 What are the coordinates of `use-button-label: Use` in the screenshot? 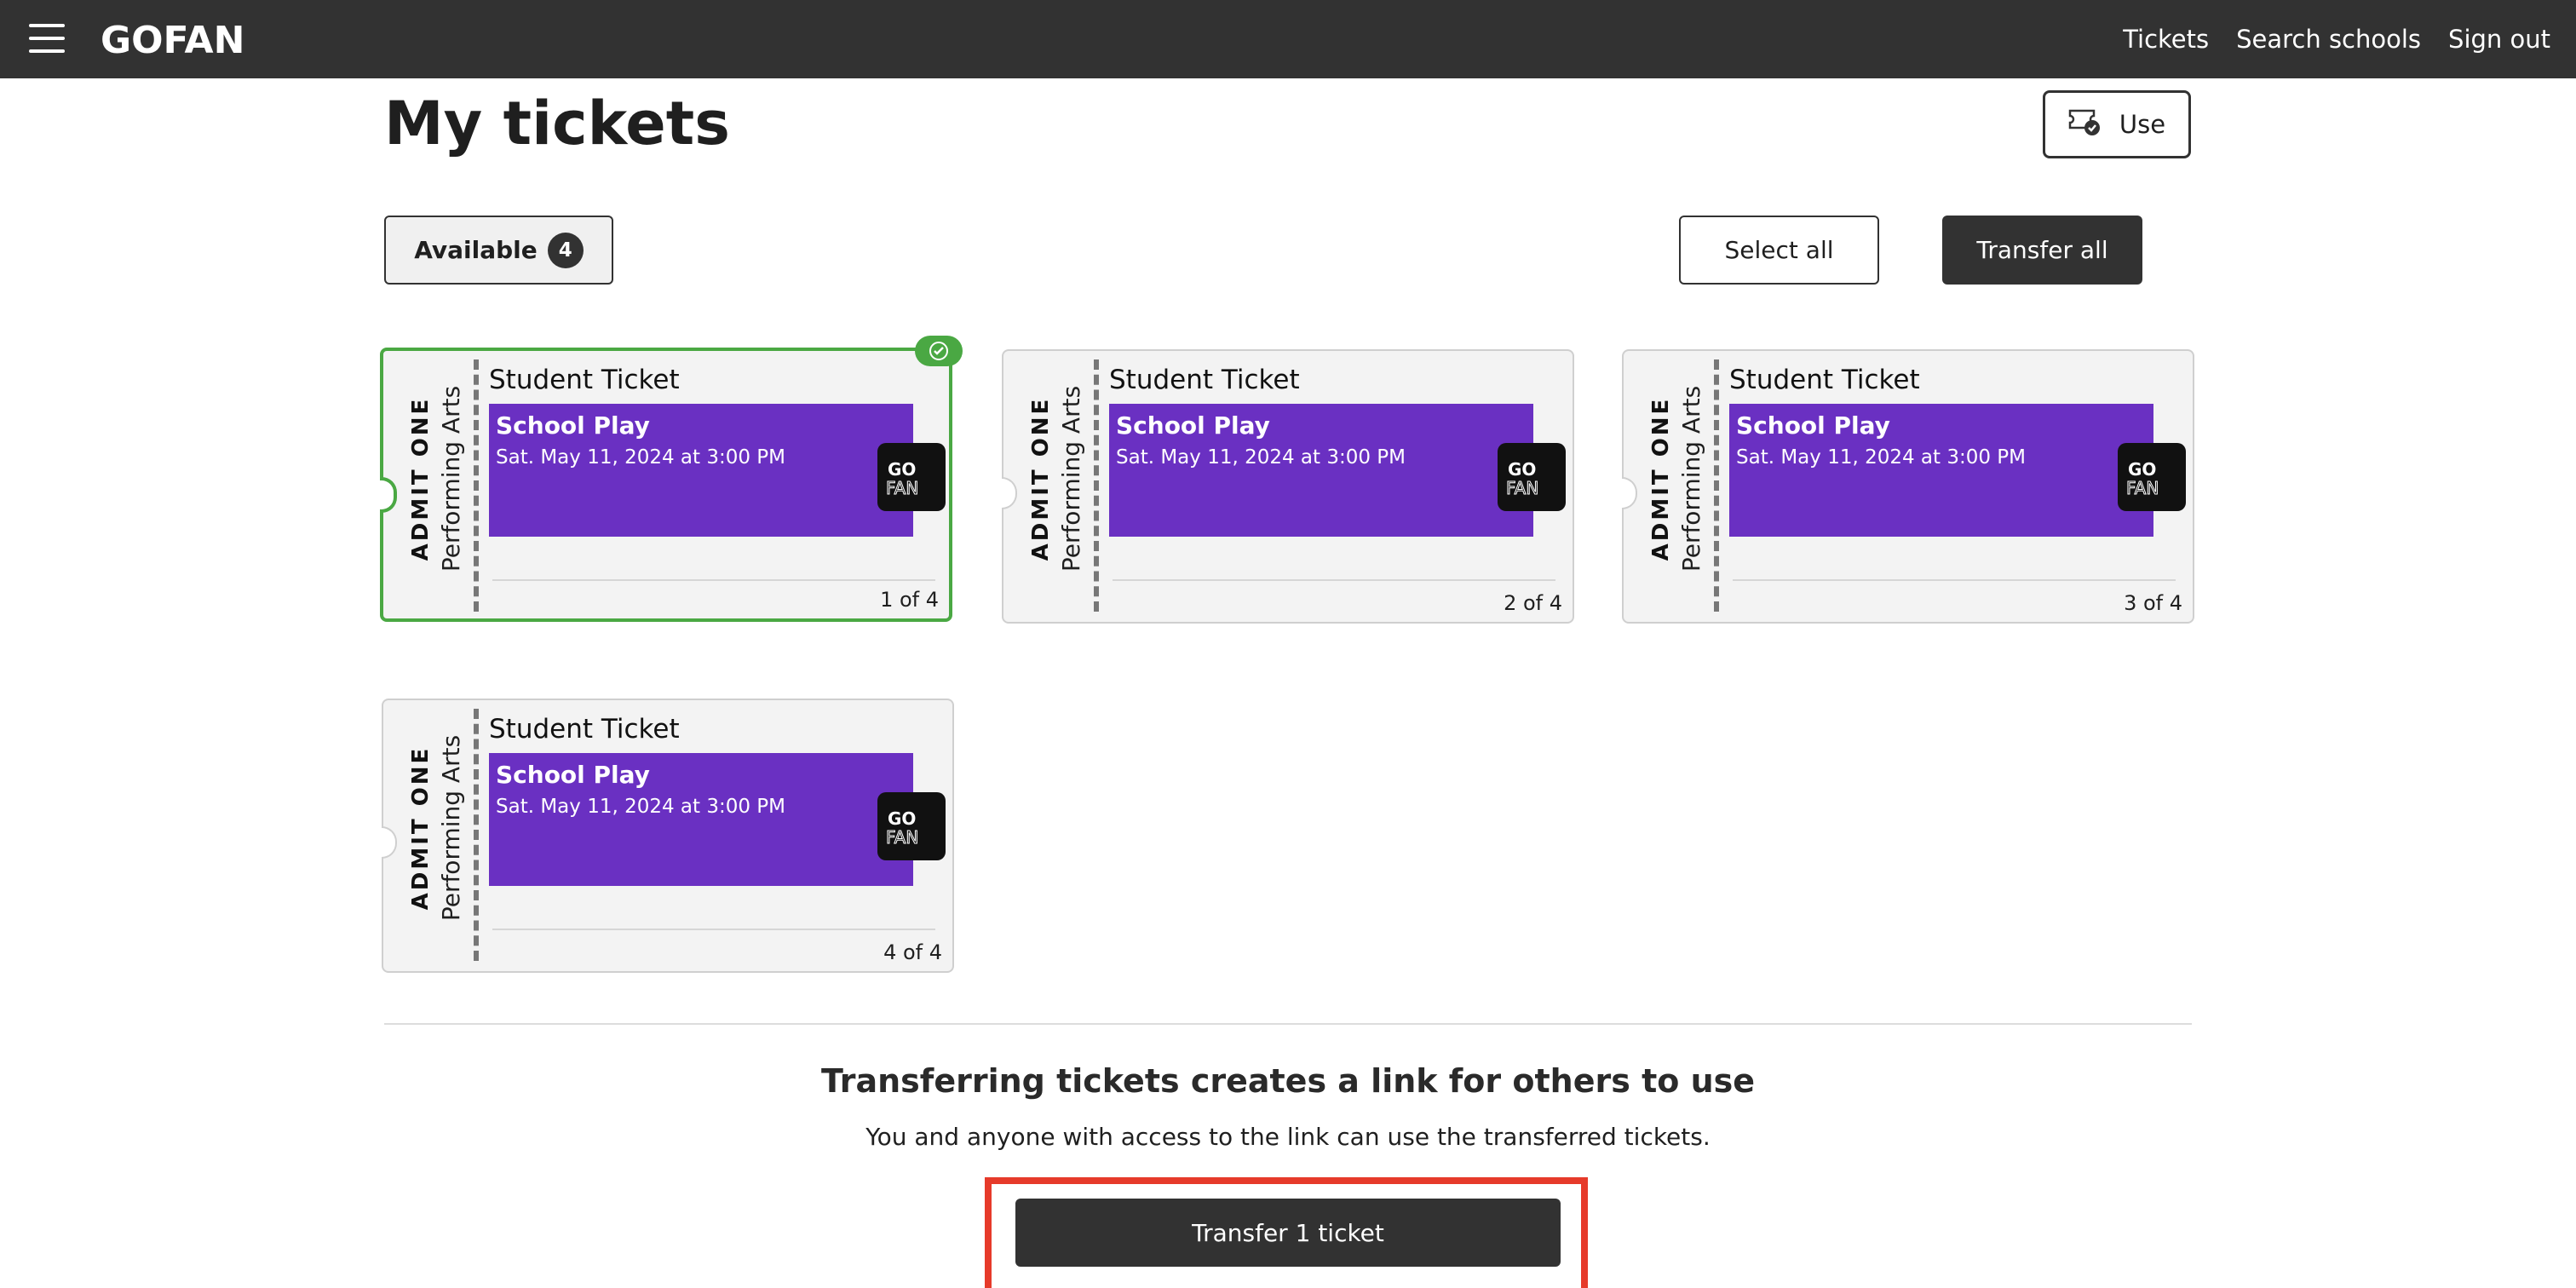 It's located at (2142, 125).